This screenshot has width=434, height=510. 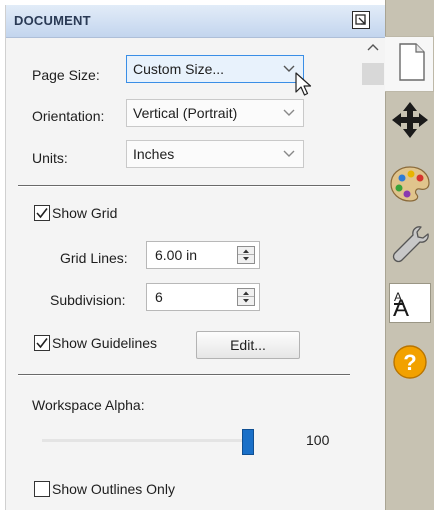 What do you see at coordinates (196, 21) in the screenshot?
I see `panel-header: DOCUMENT` at bounding box center [196, 21].